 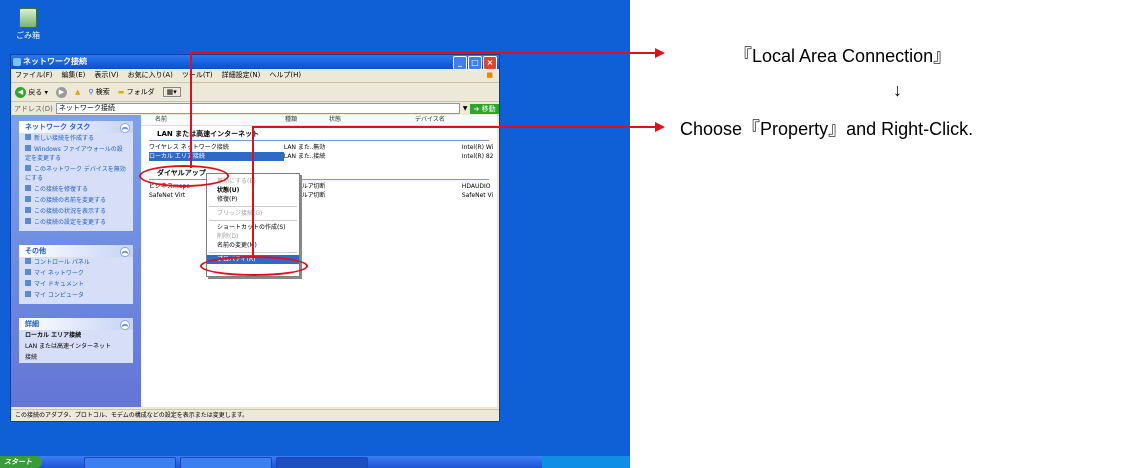 I want to click on my-network-icon, so click(x=28, y=272).